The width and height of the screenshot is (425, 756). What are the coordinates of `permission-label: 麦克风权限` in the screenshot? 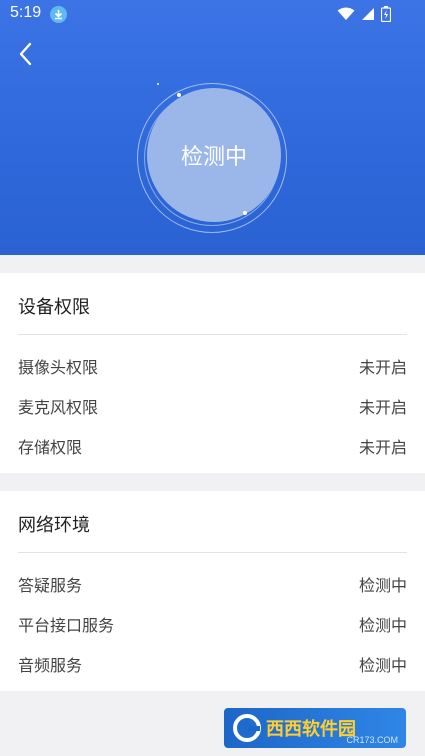 It's located at (58, 407).